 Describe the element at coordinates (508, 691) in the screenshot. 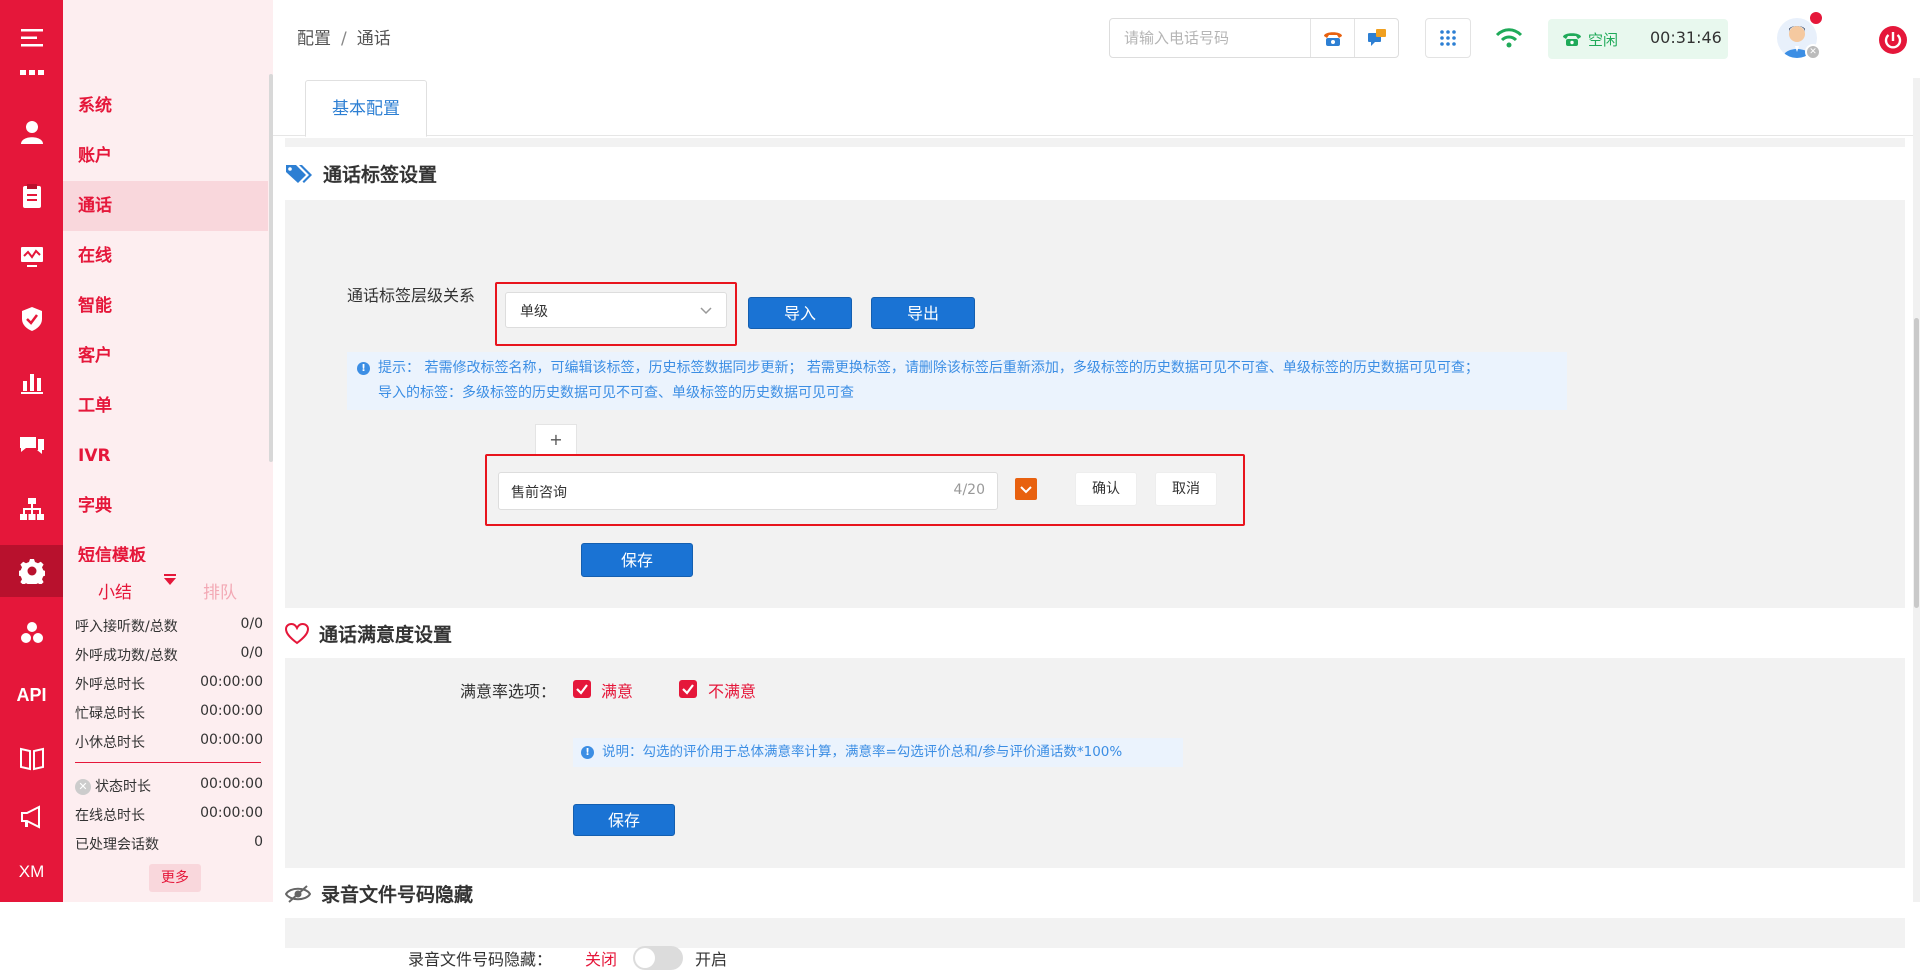

I see `satisfaction-options-label: 满意率选项：` at that location.